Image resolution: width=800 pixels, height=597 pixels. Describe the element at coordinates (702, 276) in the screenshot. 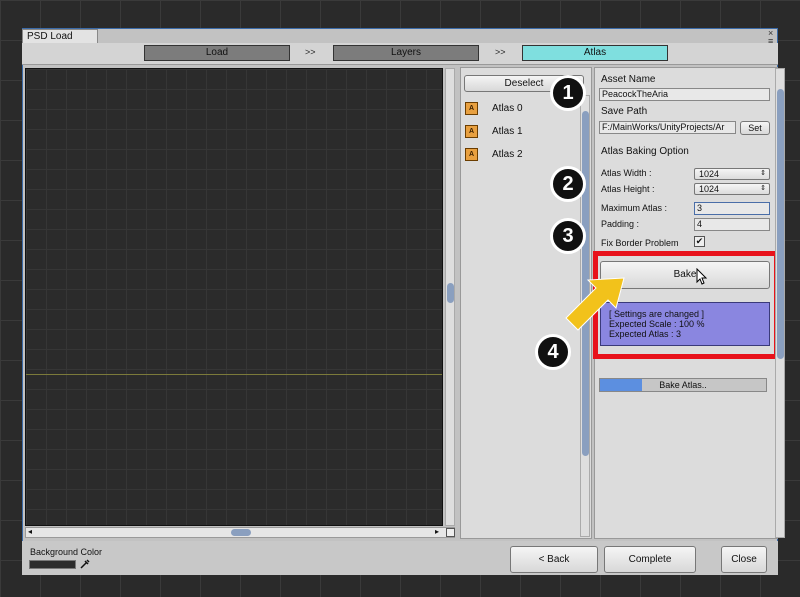

I see `mouse-cursor-icon` at that location.